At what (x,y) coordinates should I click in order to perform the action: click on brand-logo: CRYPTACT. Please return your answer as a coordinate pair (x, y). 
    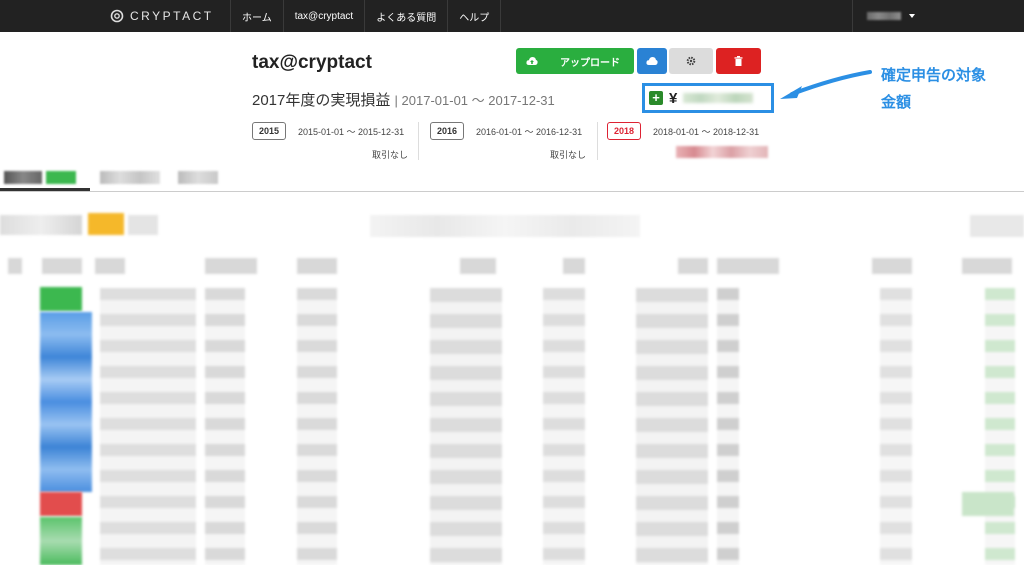
    Looking at the image, I should click on (162, 16).